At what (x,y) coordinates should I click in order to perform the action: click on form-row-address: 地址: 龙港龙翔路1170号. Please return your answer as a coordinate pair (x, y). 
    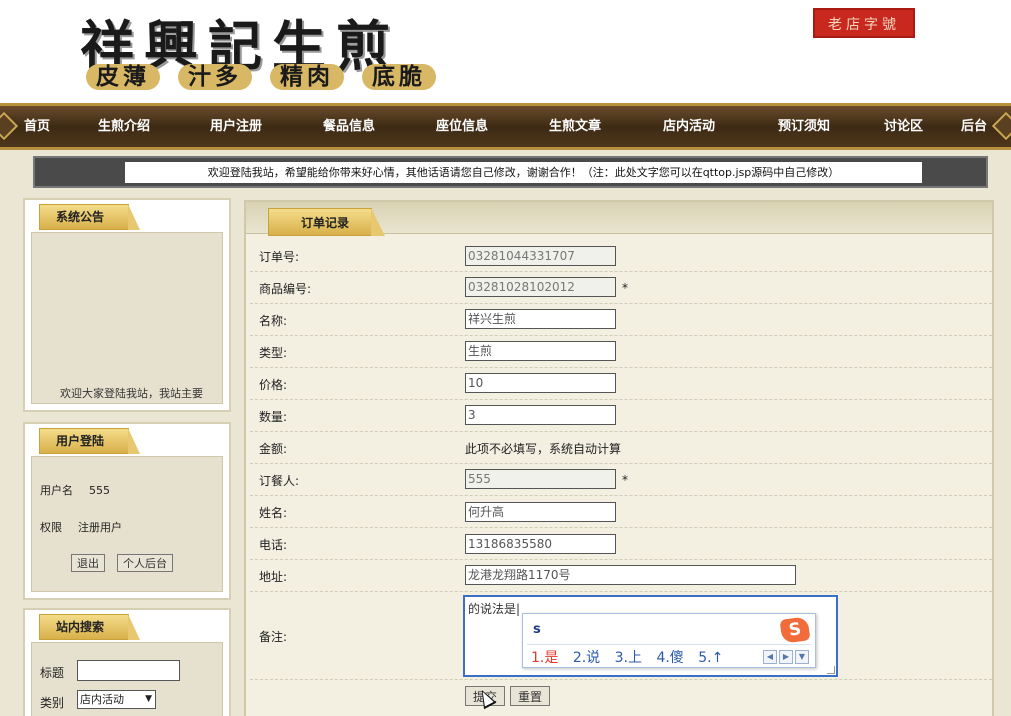
    Looking at the image, I should click on (621, 576).